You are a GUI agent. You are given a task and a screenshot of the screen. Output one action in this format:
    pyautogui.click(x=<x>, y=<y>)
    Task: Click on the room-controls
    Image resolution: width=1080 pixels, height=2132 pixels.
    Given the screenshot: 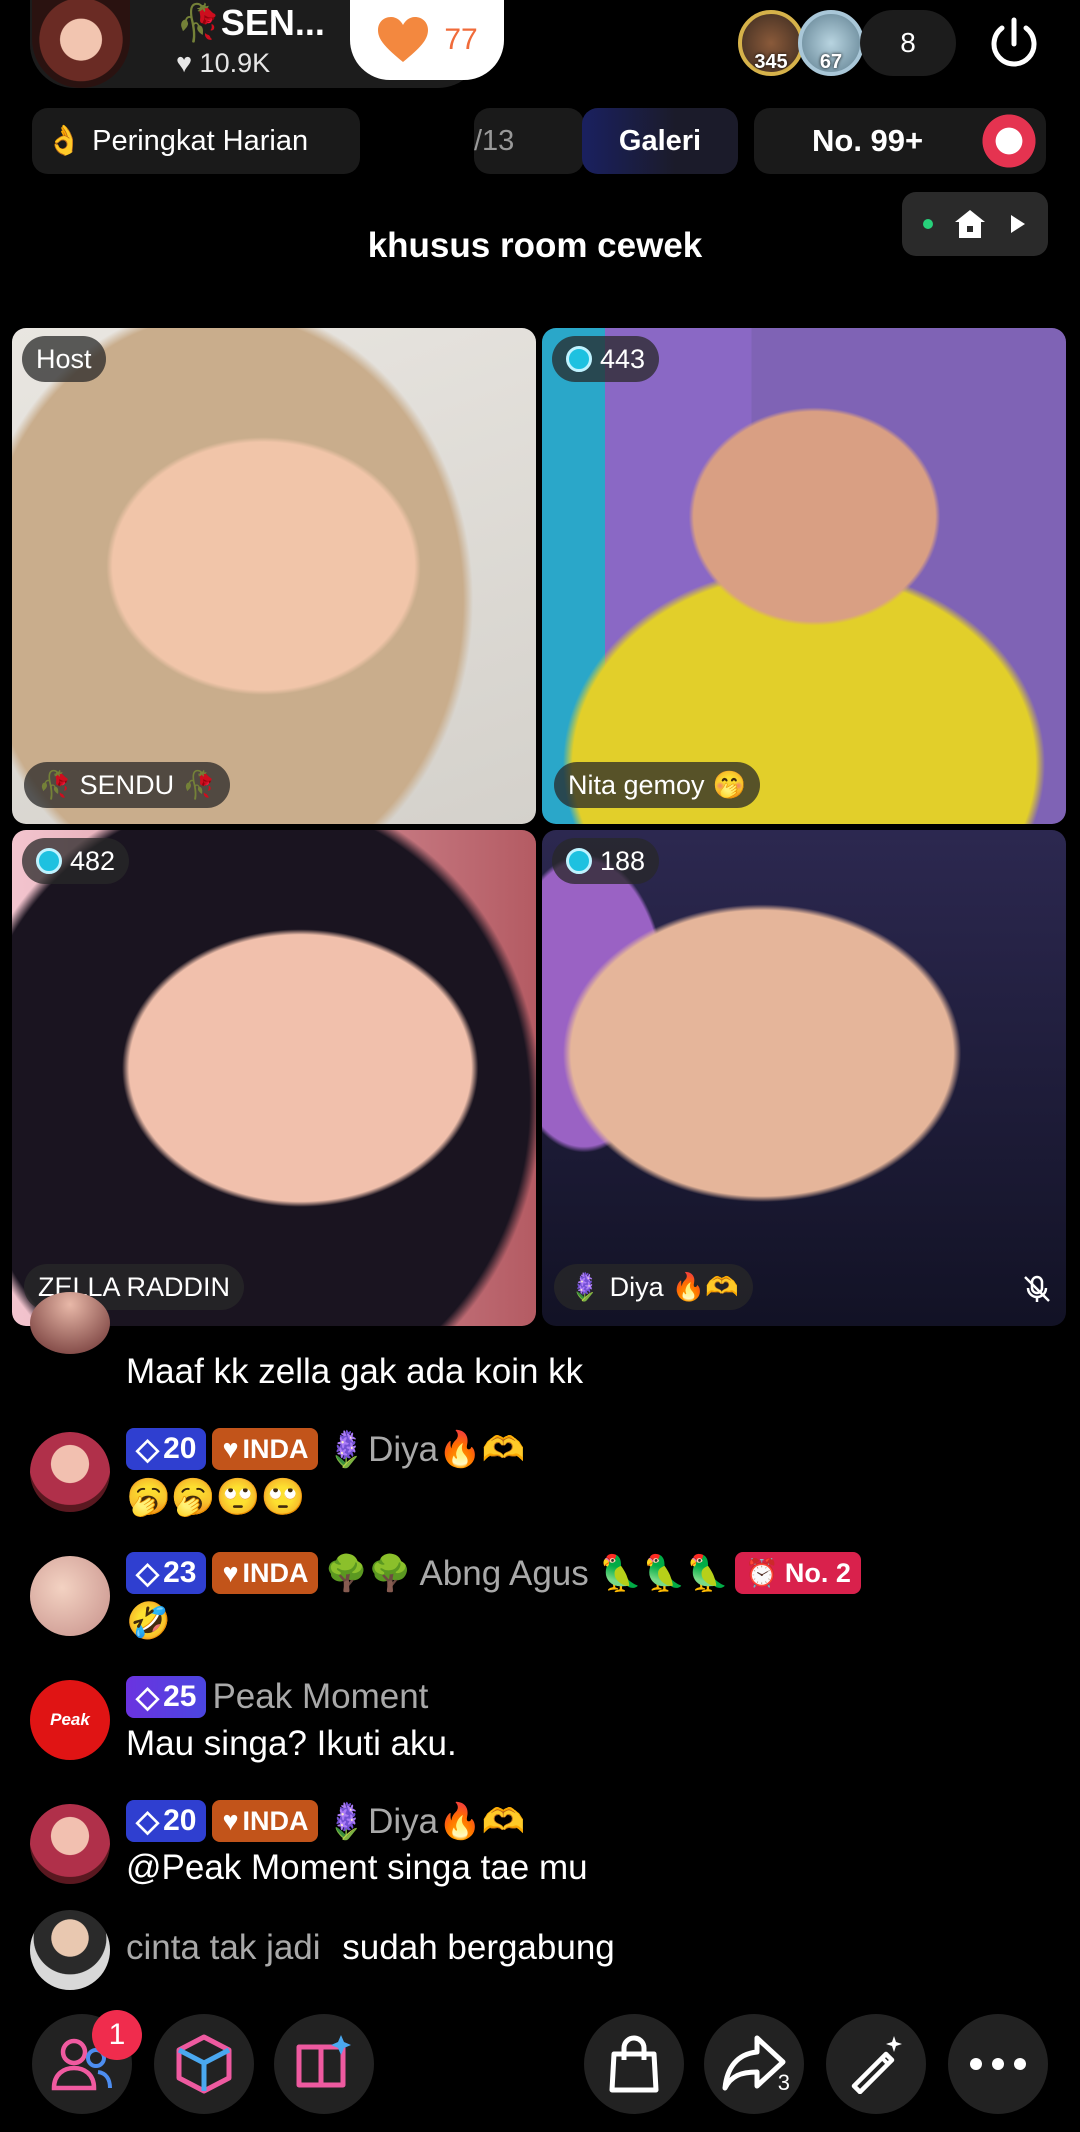 What is the action you would take?
    pyautogui.click(x=975, y=224)
    